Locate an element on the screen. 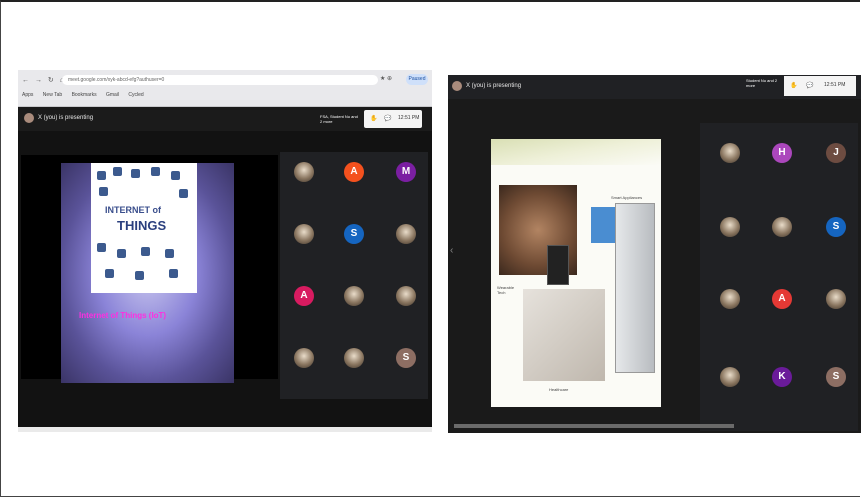  smart-appliances-label: Smart Appliances is located at coordinates (627, 197).